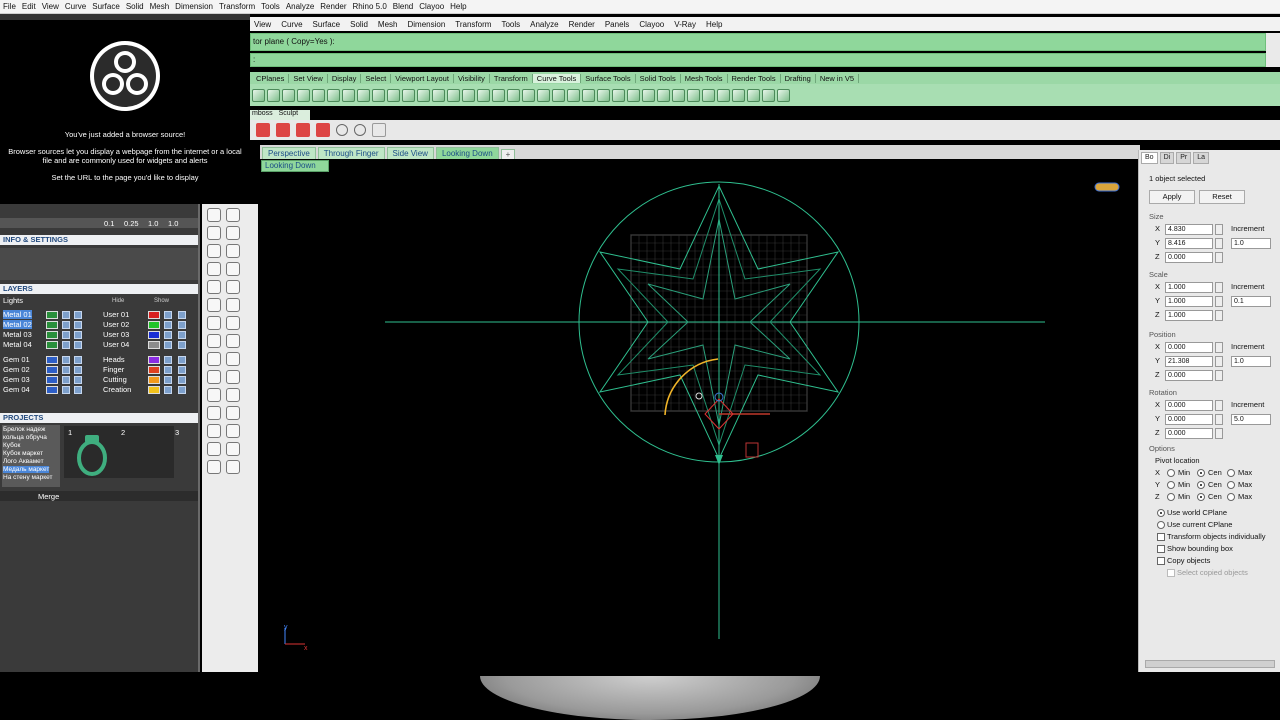 The image size is (1280, 720). What do you see at coordinates (194, 6) in the screenshot?
I see `top-menu-item: Dimension` at bounding box center [194, 6].